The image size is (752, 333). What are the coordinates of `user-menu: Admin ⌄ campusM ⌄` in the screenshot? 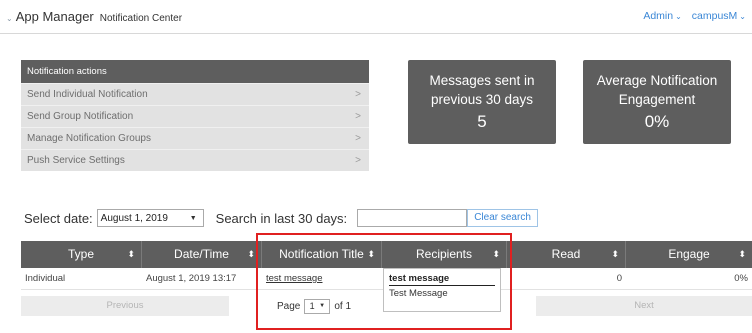 It's located at (694, 16).